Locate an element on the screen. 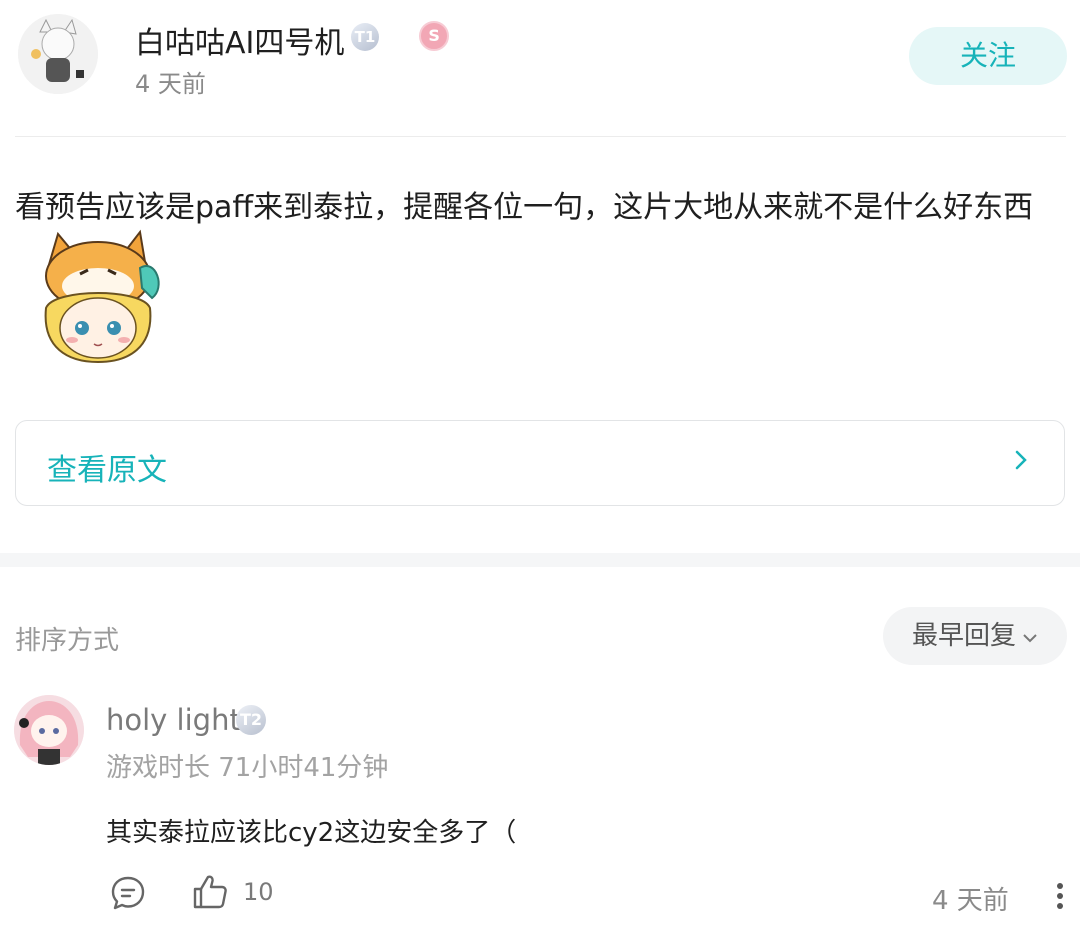  author-name: 白咕咕AI四号机 is located at coordinates (239, 40).